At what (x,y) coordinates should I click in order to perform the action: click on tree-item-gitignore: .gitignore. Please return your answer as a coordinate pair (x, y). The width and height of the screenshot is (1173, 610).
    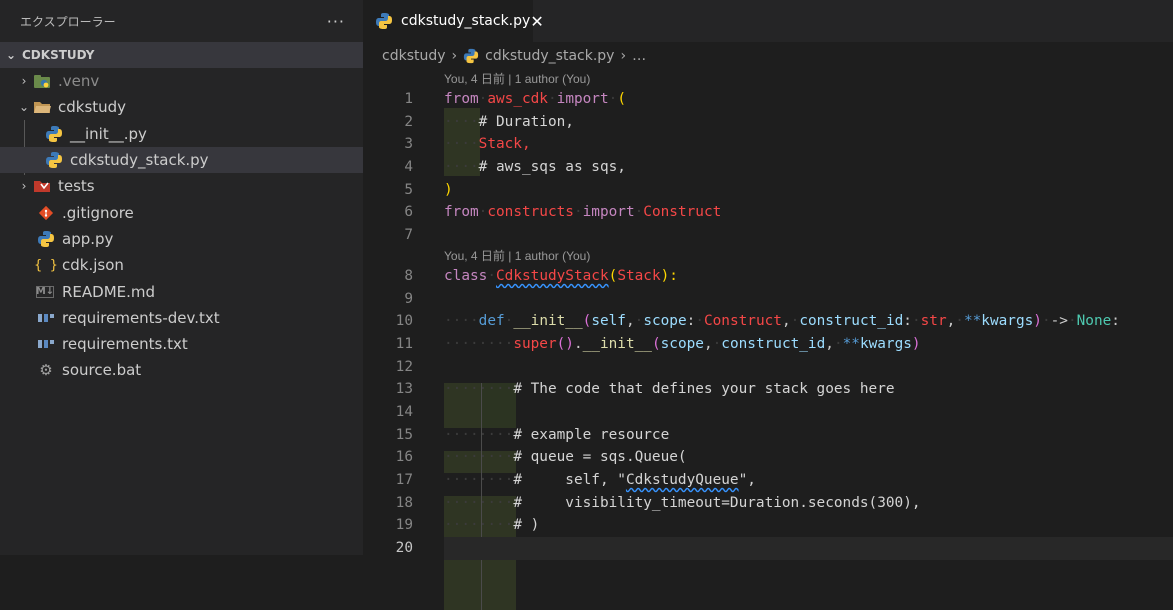
    Looking at the image, I should click on (181, 212).